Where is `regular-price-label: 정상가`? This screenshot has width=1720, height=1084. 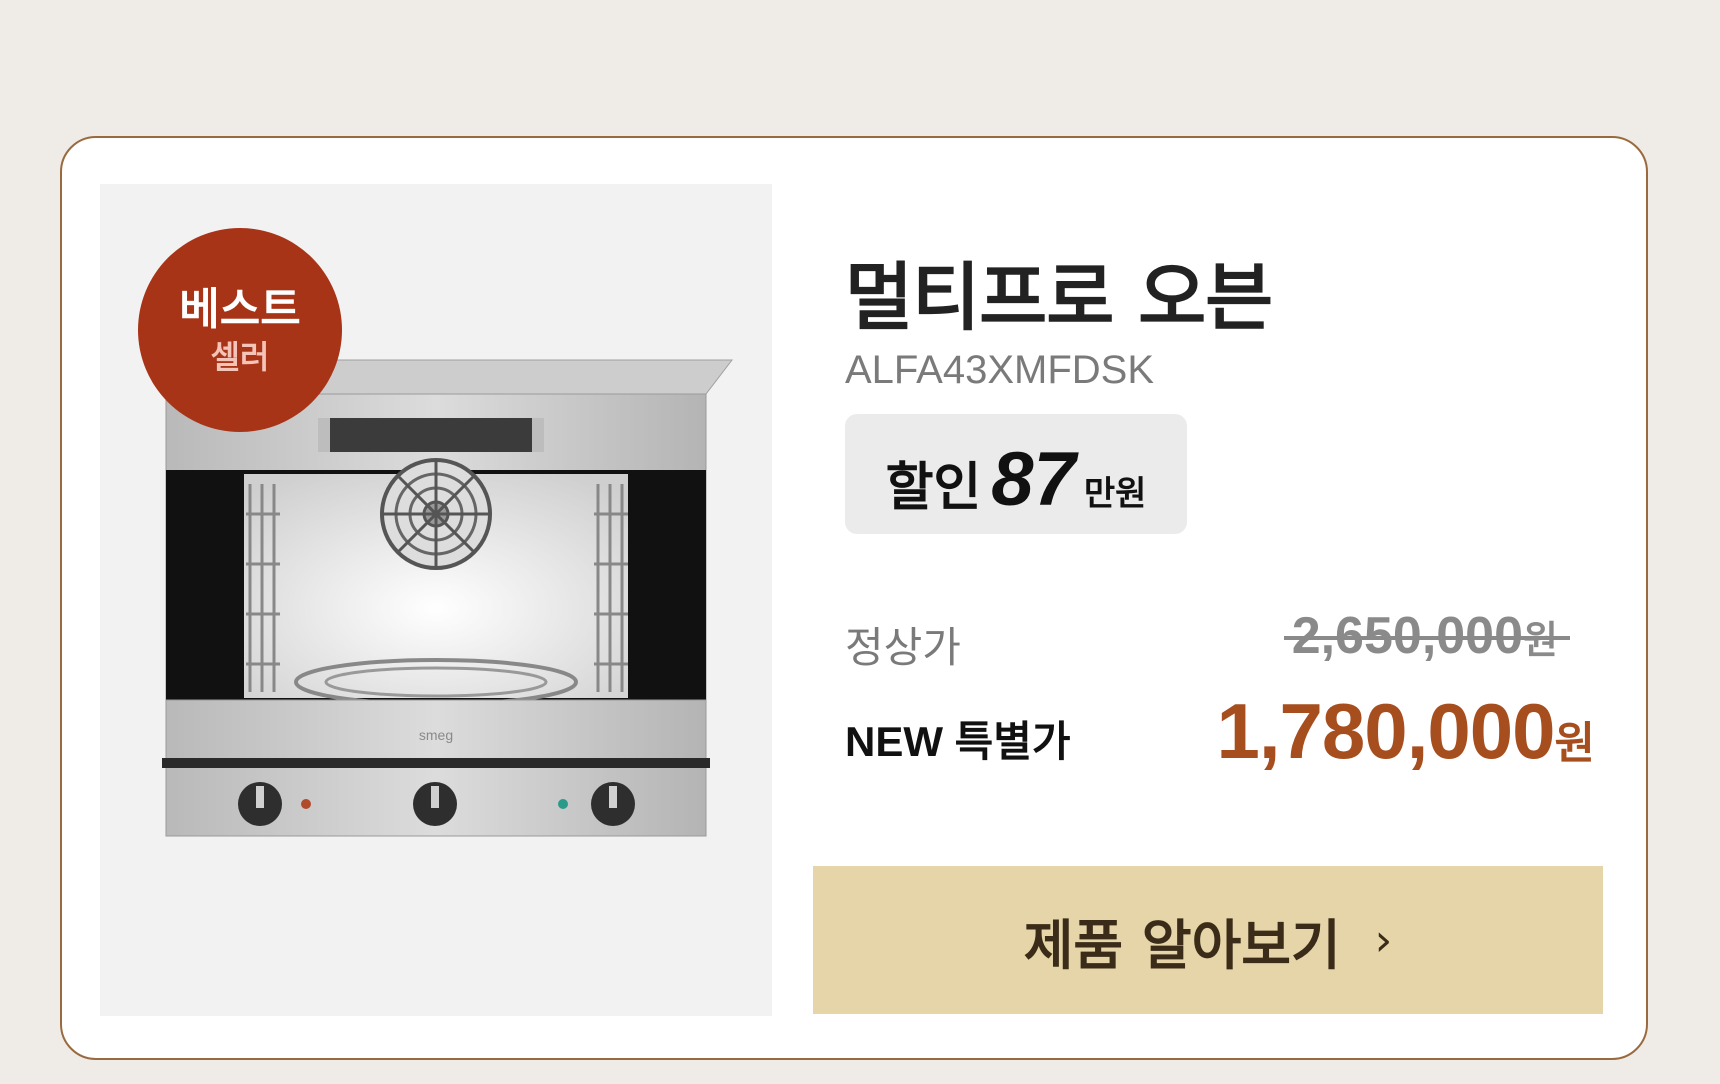 regular-price-label: 정상가 is located at coordinates (903, 647).